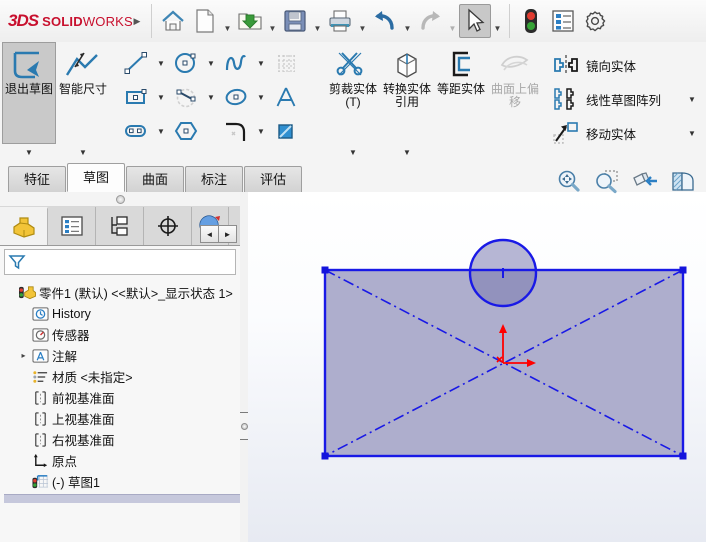 The width and height of the screenshot is (706, 542). Describe the element at coordinates (236, 63) in the screenshot. I see `spline-icon` at that location.